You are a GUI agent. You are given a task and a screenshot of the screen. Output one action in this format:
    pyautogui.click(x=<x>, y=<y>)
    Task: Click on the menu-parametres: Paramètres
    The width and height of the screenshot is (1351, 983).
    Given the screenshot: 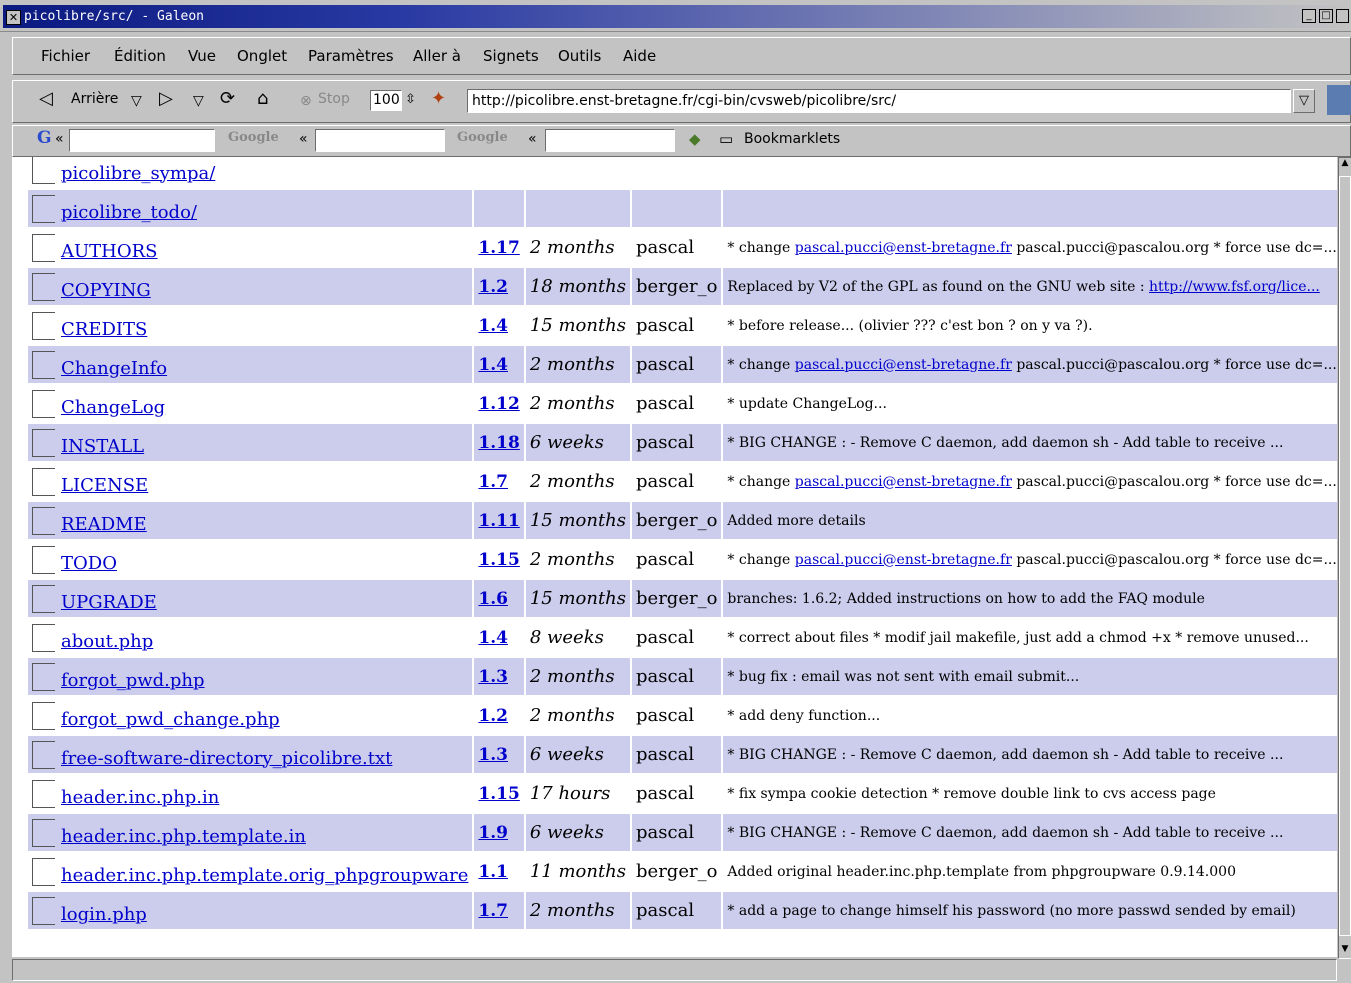 What is the action you would take?
    pyautogui.click(x=351, y=56)
    